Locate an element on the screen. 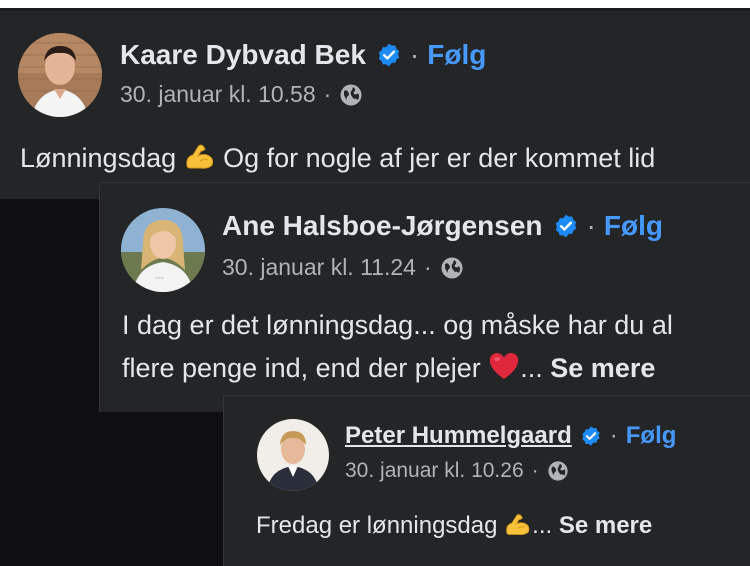  post-timestamp: 30. januar kl. 10.58 is located at coordinates (218, 94).